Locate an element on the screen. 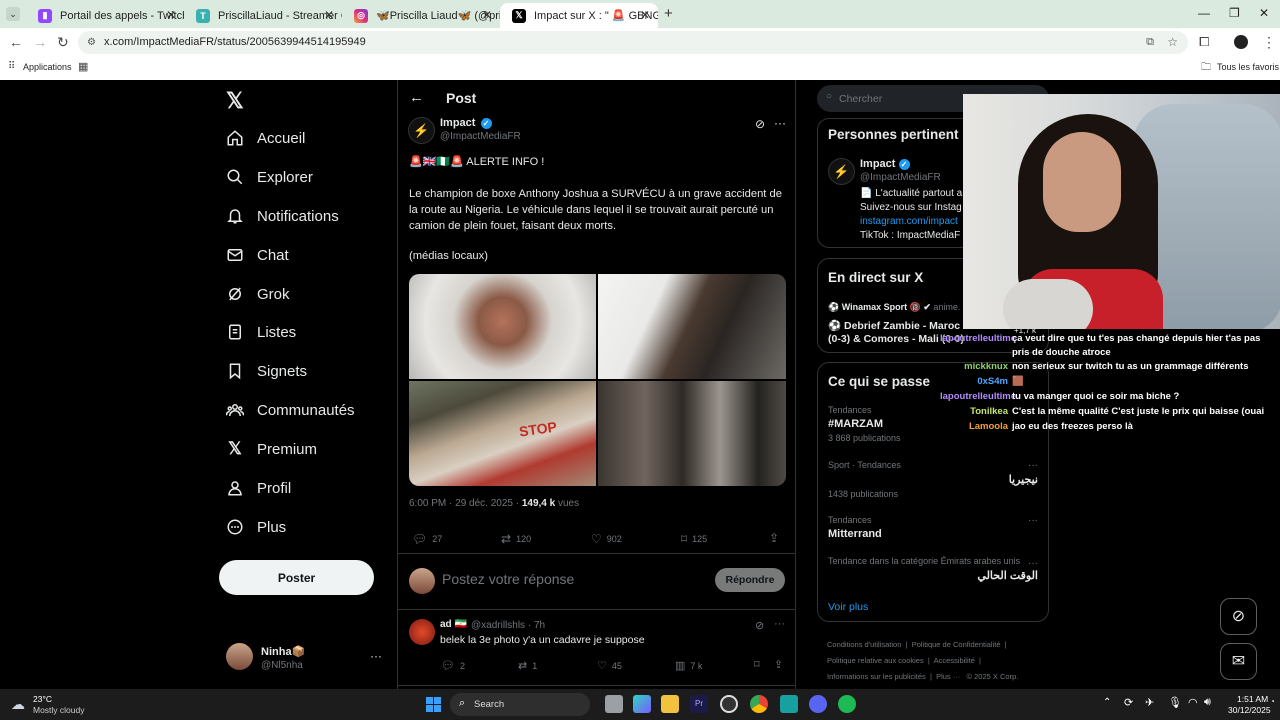 The image size is (1280, 720). tray-overflow-icon: ⌃ is located at coordinates (1107, 702).